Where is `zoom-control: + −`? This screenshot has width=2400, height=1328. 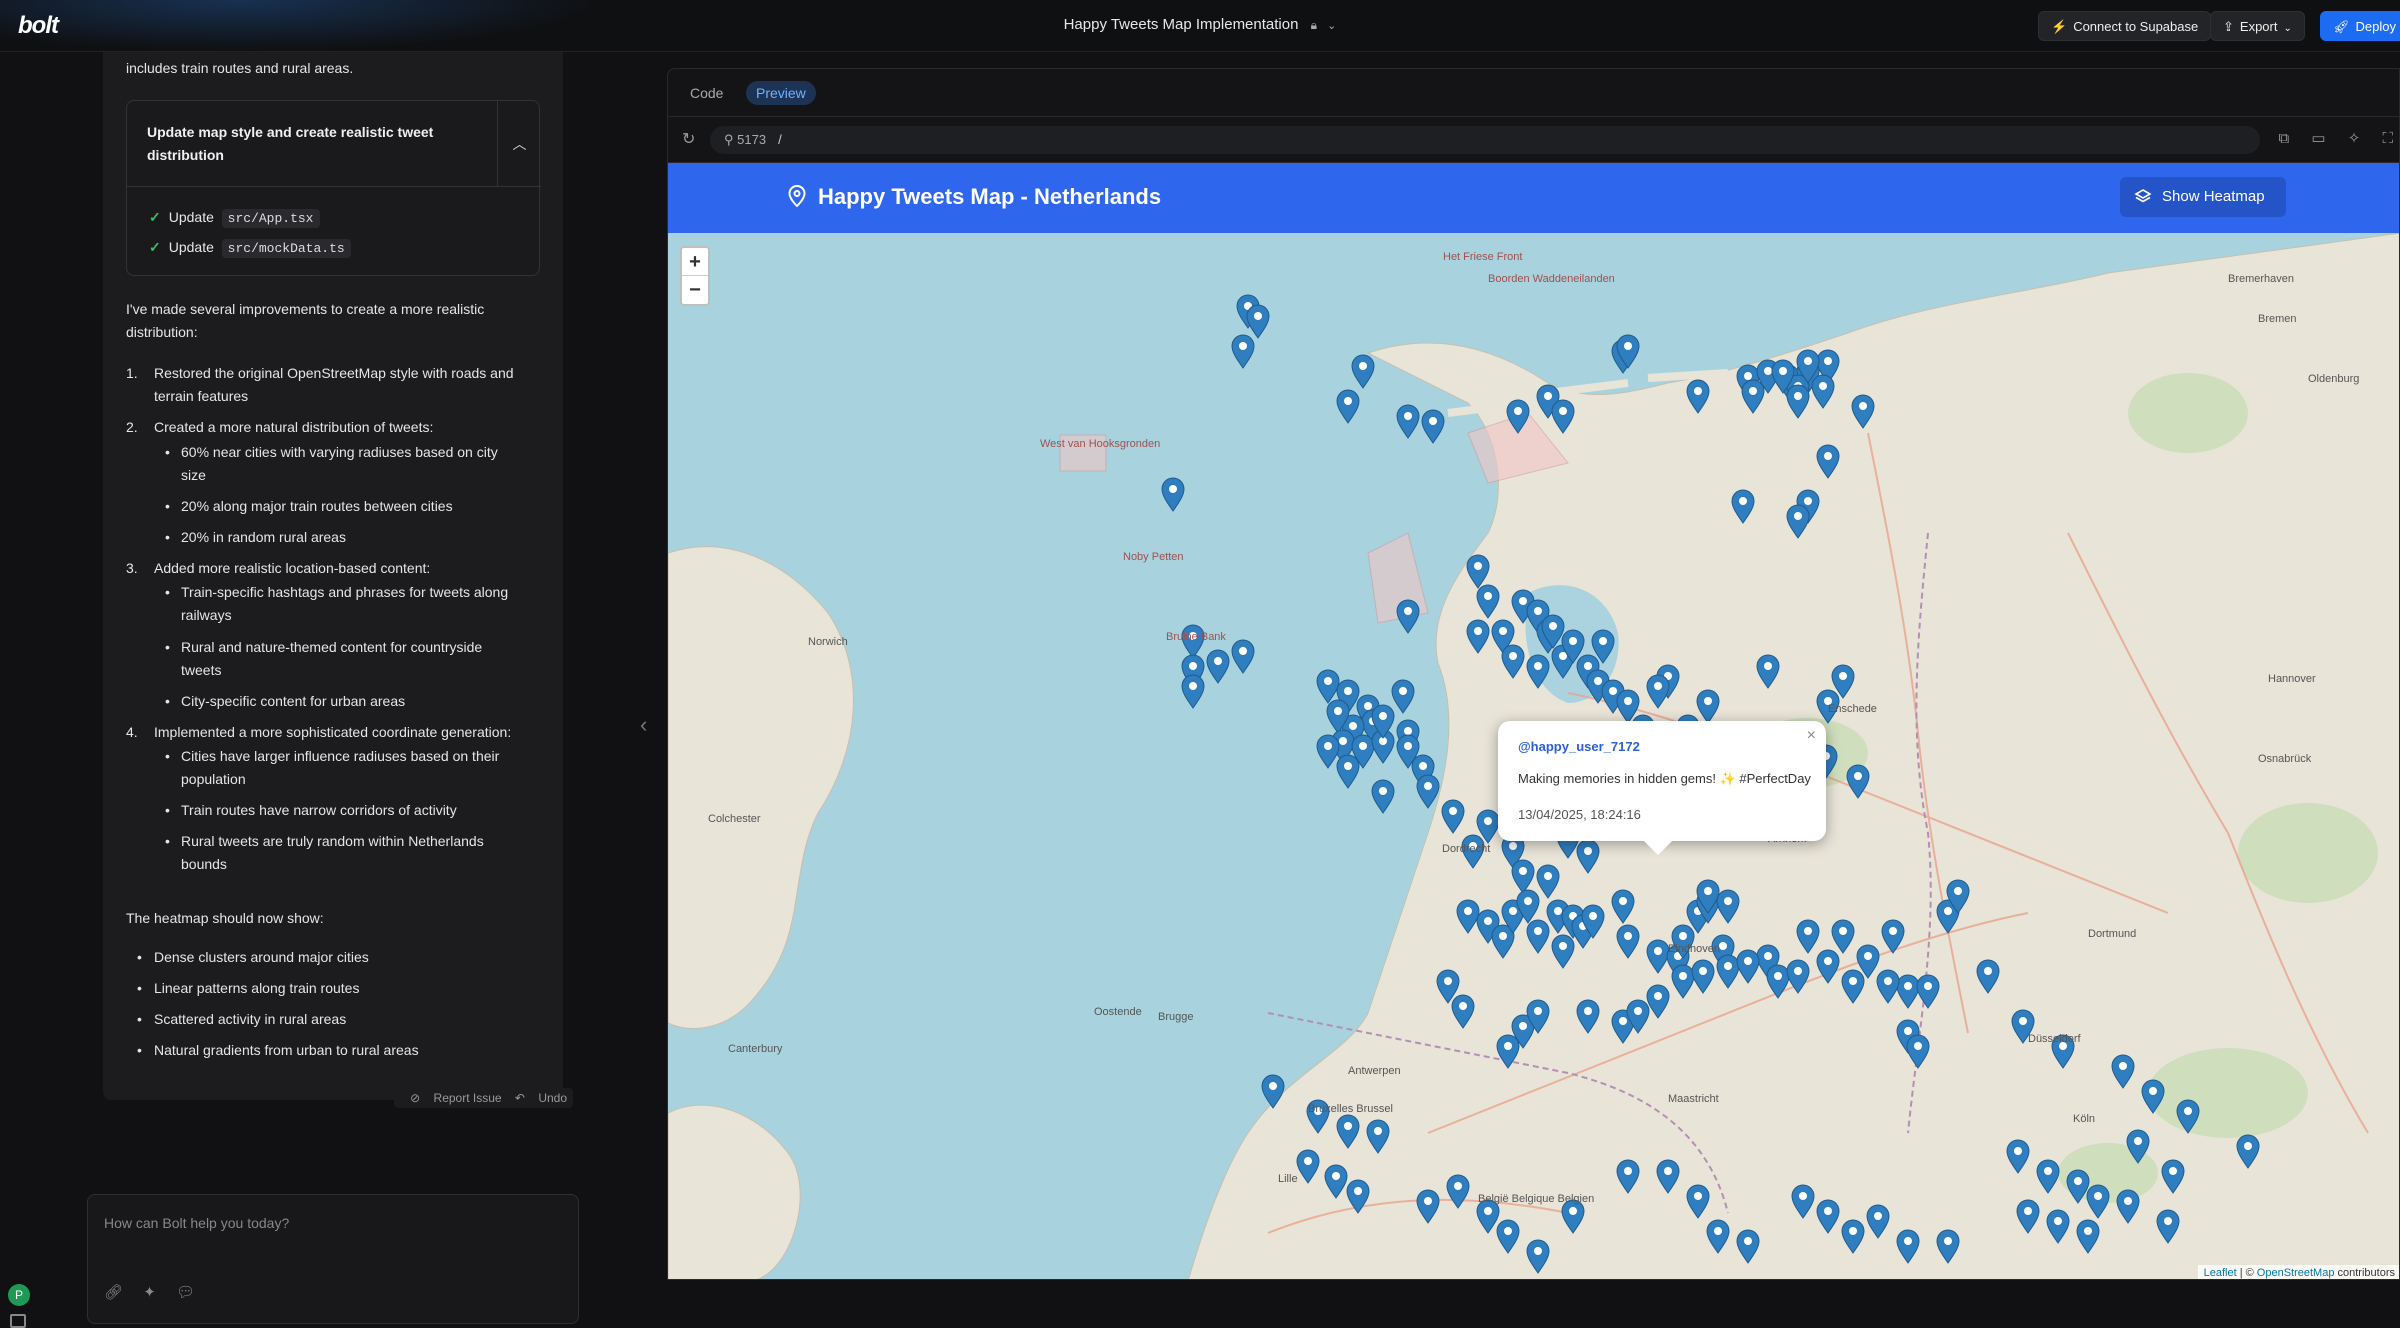 zoom-control: + − is located at coordinates (695, 276).